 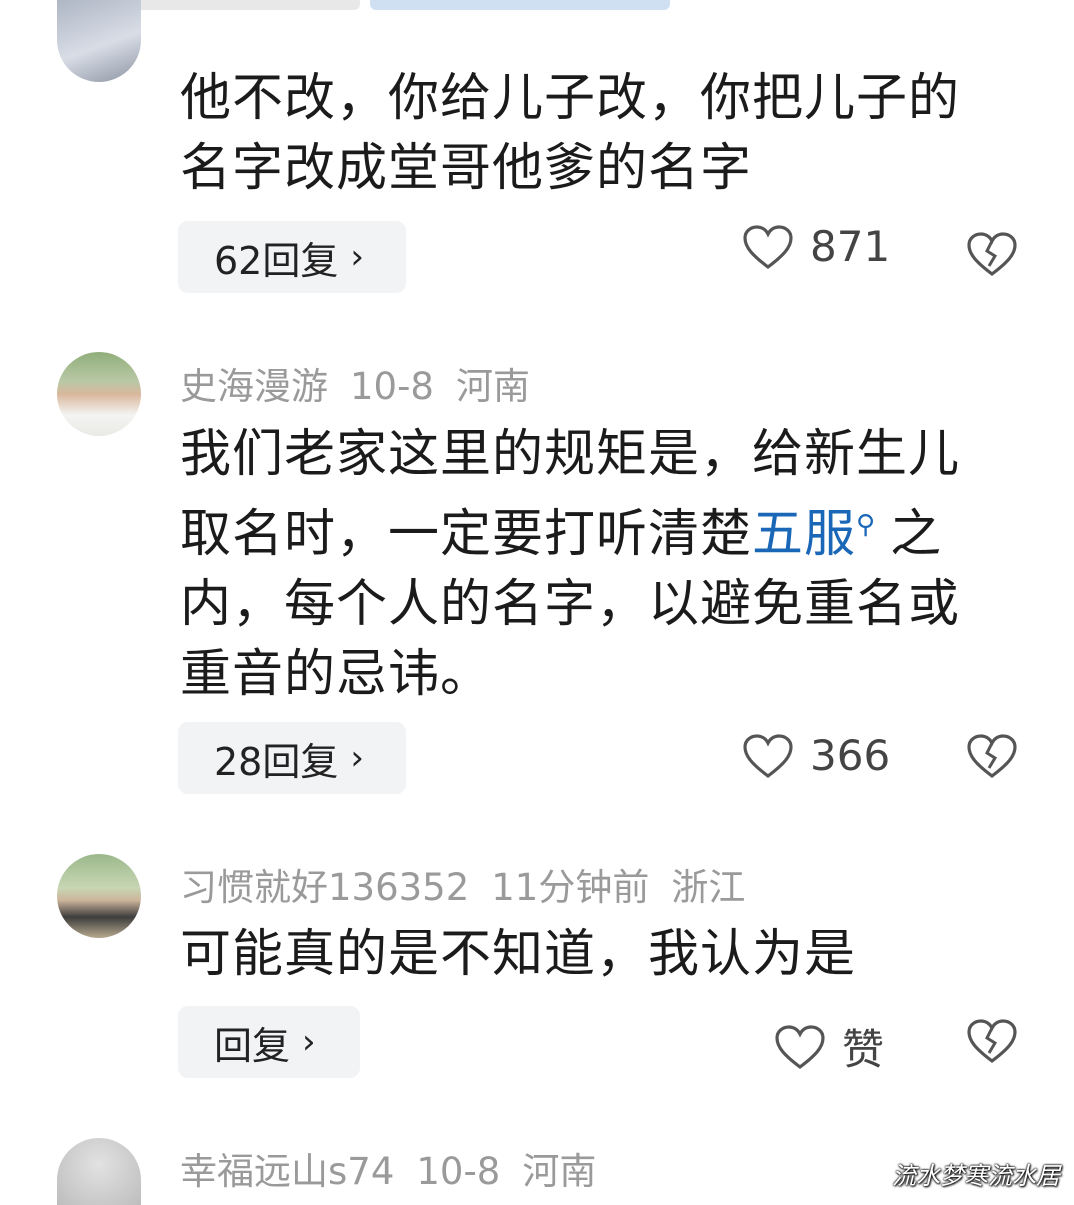 What do you see at coordinates (829, 1046) in the screenshot?
I see `like-button: 赞` at bounding box center [829, 1046].